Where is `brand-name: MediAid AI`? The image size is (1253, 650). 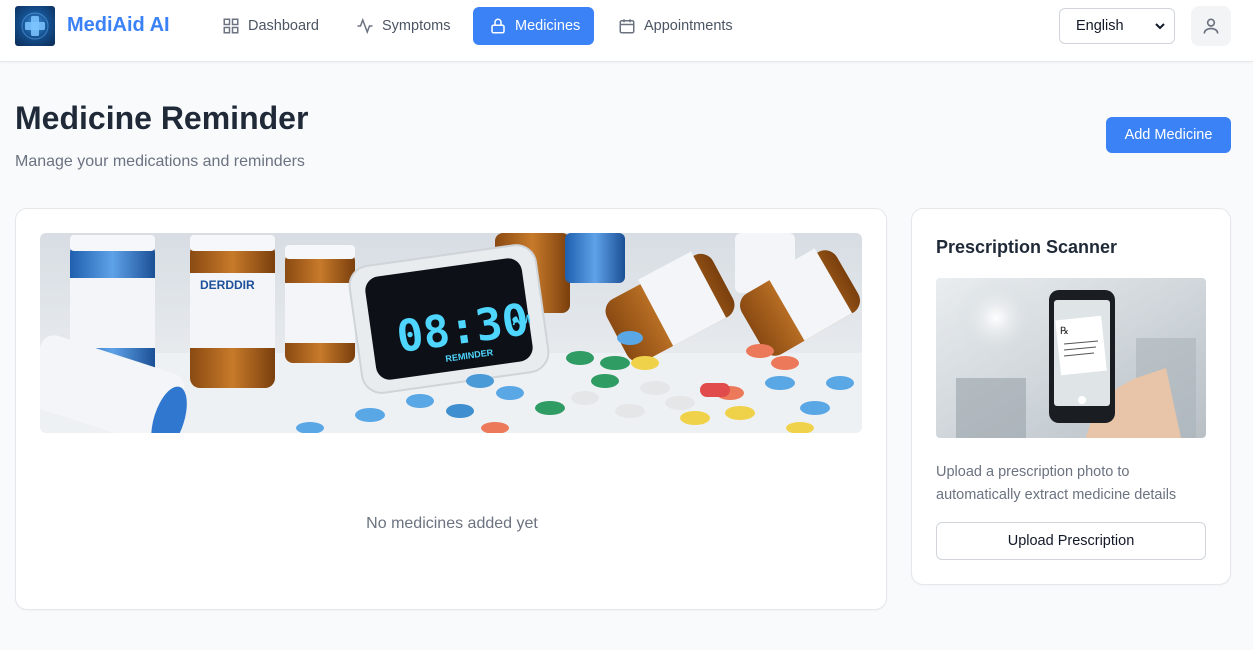 brand-name: MediAid AI is located at coordinates (118, 25).